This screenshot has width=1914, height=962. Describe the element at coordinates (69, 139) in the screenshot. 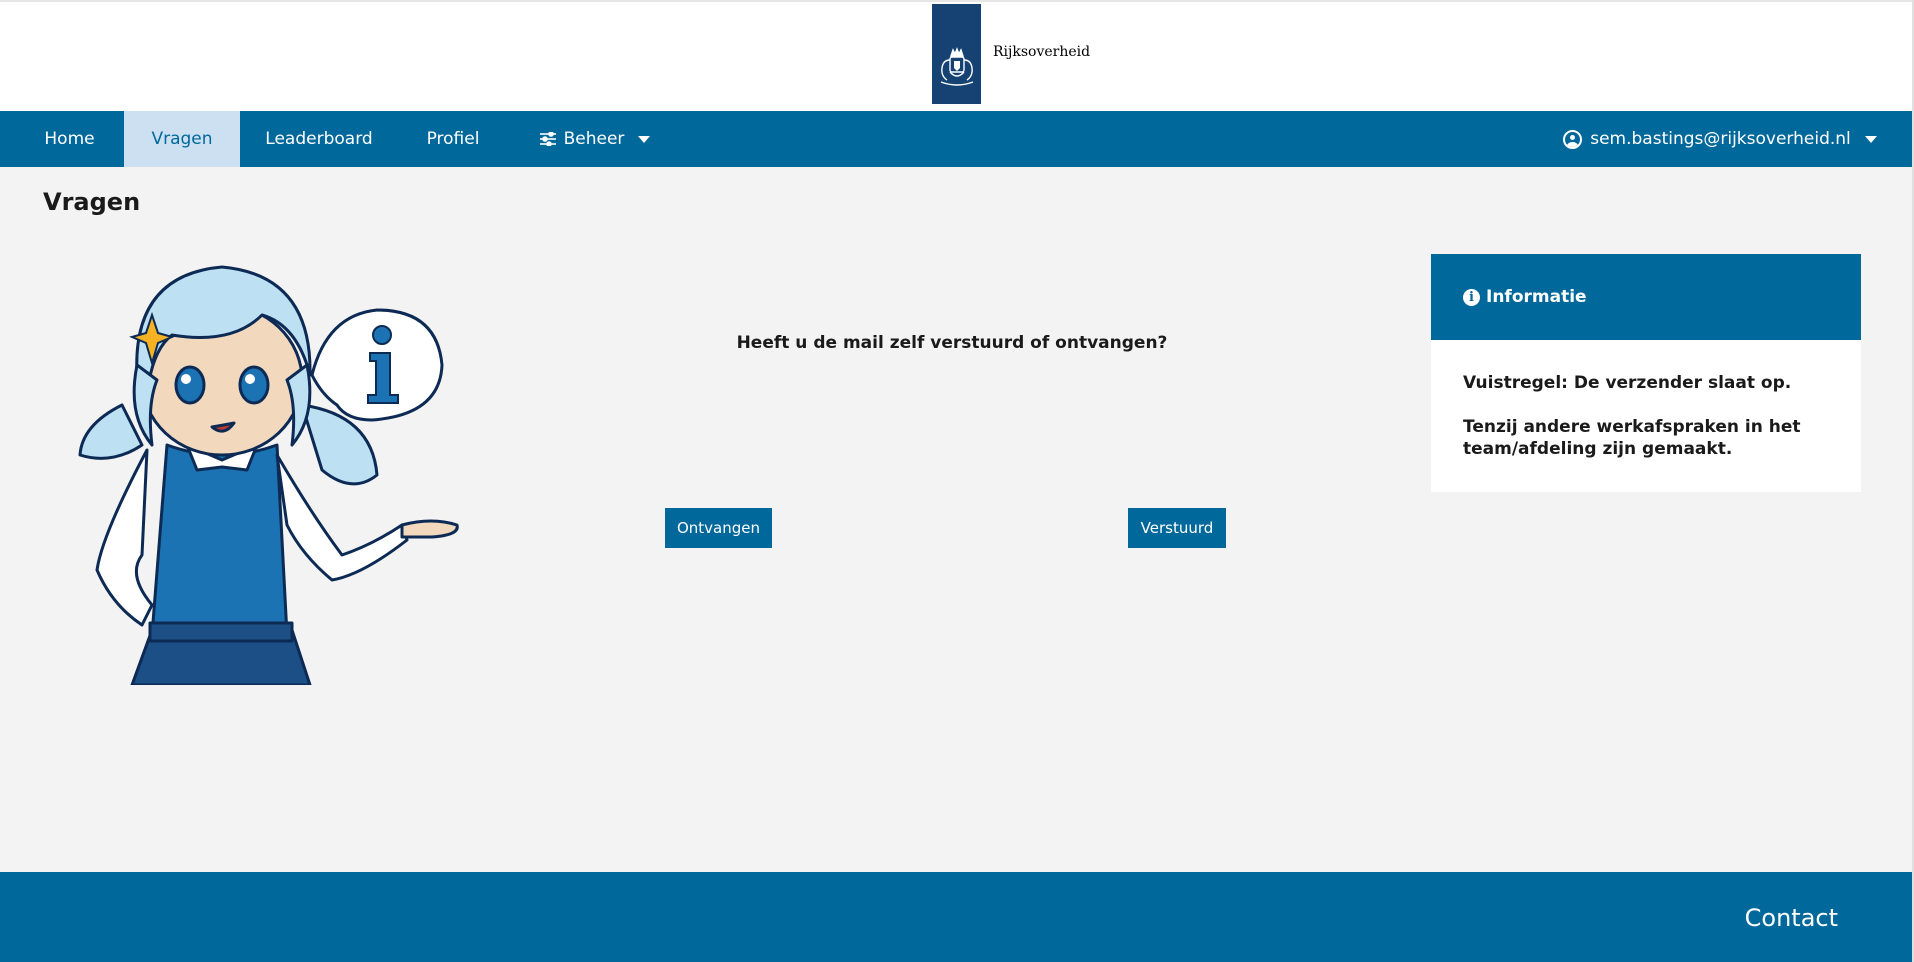

I see `nav-home: Home` at that location.